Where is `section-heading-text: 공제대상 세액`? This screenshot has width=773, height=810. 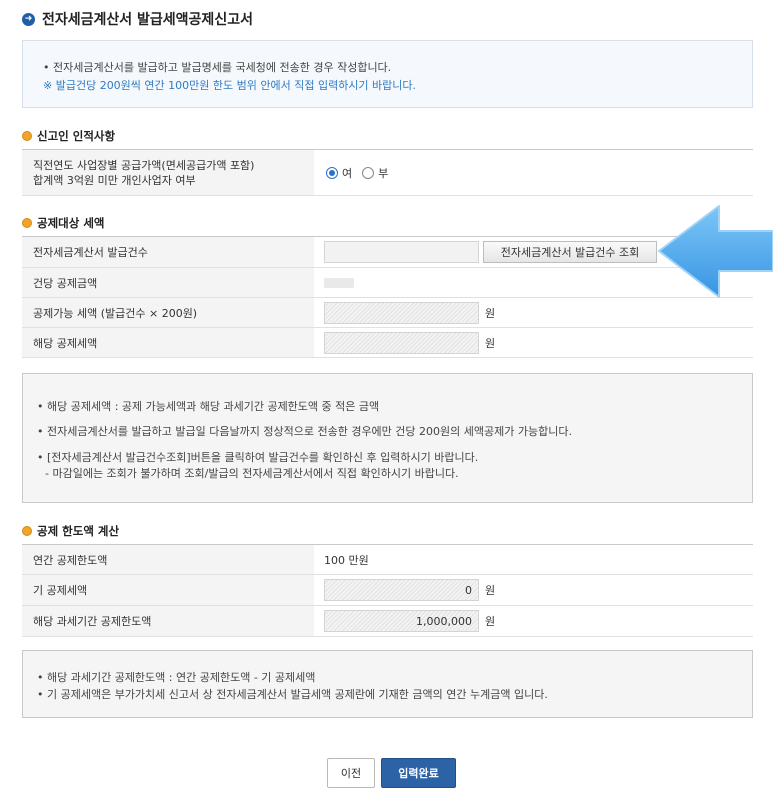 section-heading-text: 공제대상 세액 is located at coordinates (71, 223).